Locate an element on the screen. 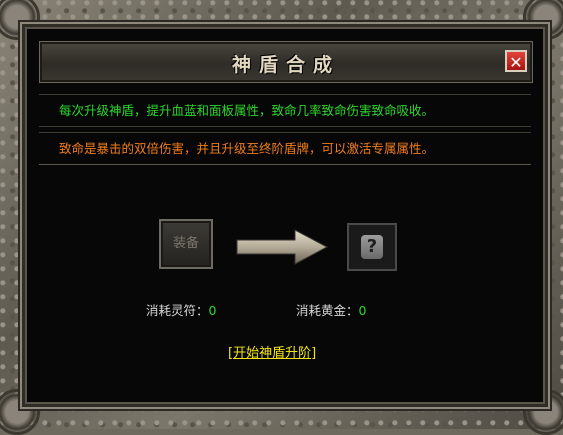 The image size is (563, 435). talisman-cost: 消耗灵符：0 is located at coordinates (181, 309).